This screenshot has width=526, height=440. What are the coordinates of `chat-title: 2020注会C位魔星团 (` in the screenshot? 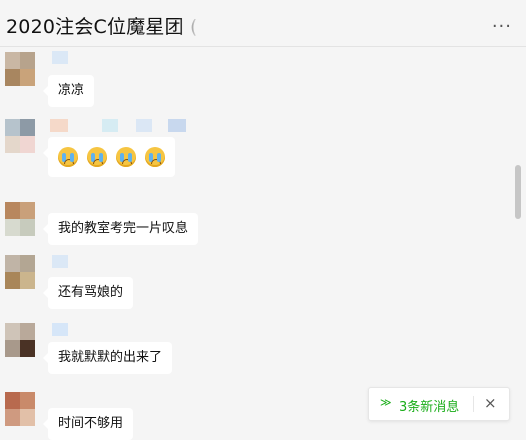 It's located at (102, 27).